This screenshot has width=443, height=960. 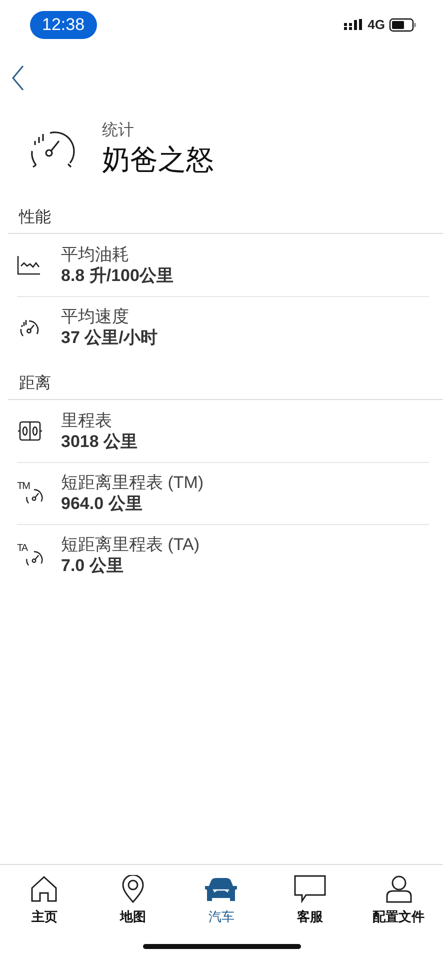 What do you see at coordinates (102, 504) in the screenshot?
I see `stat-value: 964.0 公里` at bounding box center [102, 504].